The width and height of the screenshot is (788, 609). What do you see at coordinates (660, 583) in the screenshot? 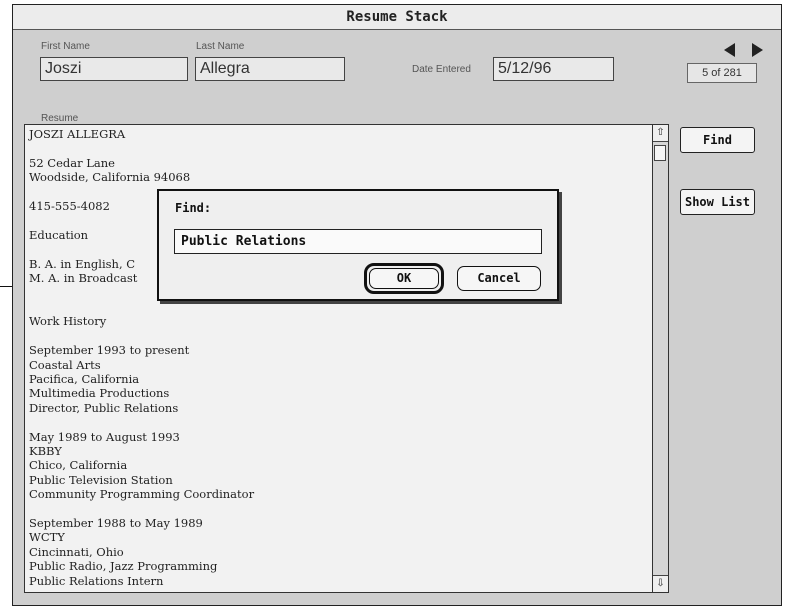
I see `scroll-down-arrow-icon: ⇩` at bounding box center [660, 583].